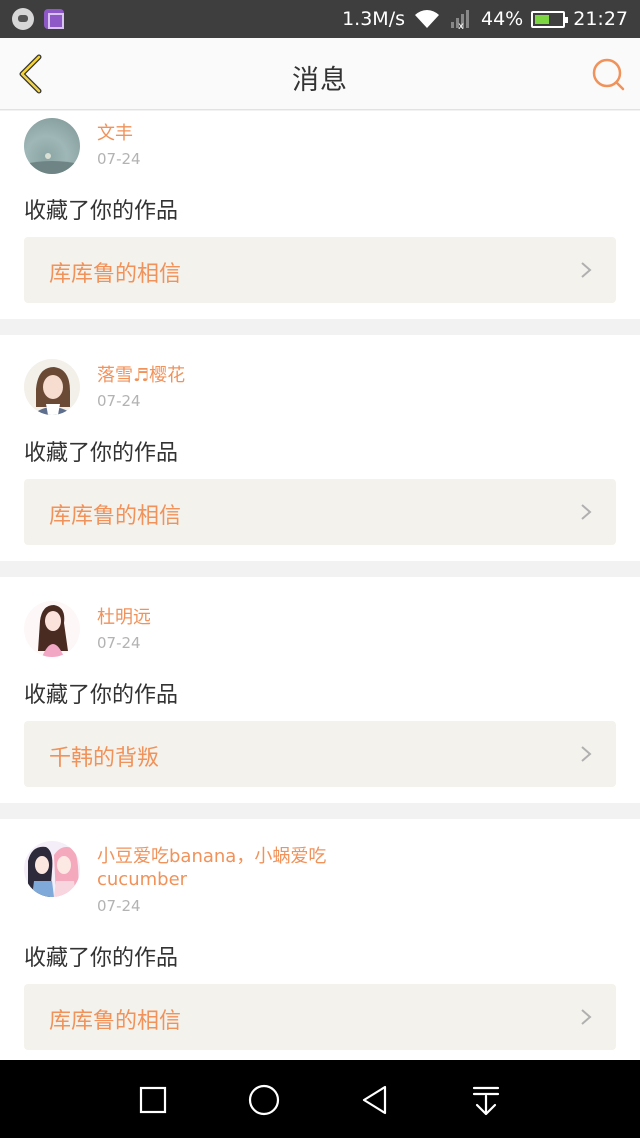 This screenshot has width=640, height=1138. I want to click on user-name: 杜明远, so click(232, 617).